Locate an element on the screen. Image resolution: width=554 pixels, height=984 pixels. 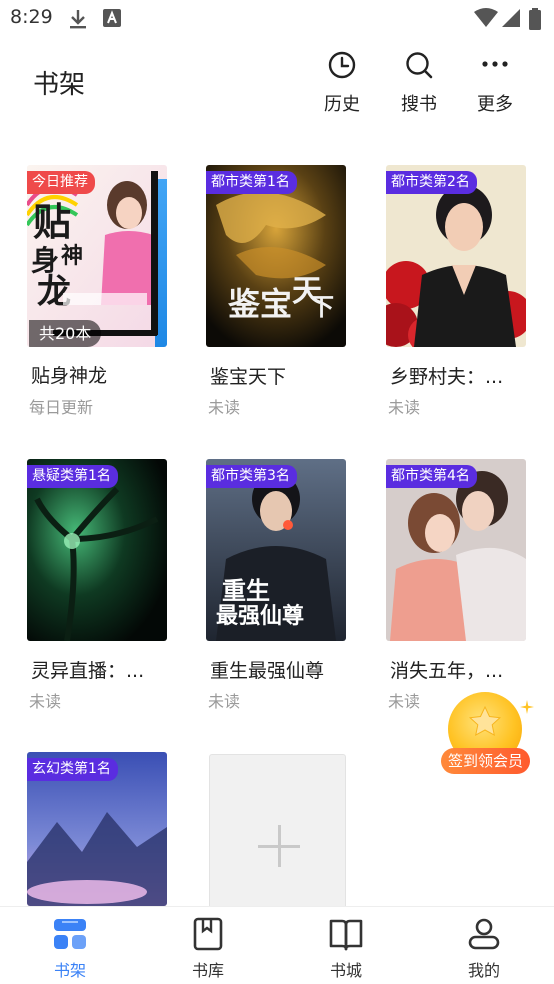
svg-text: 下 is located at coordinates (322, 306).